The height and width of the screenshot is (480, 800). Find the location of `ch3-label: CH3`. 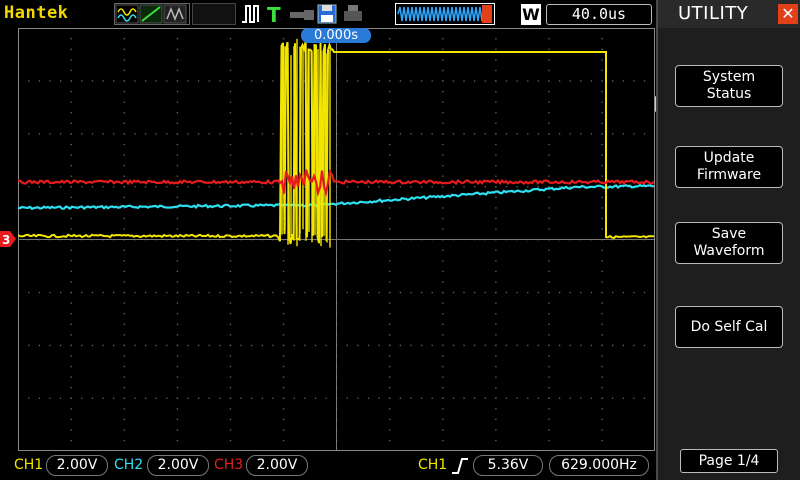

ch3-label: CH3 is located at coordinates (228, 465).